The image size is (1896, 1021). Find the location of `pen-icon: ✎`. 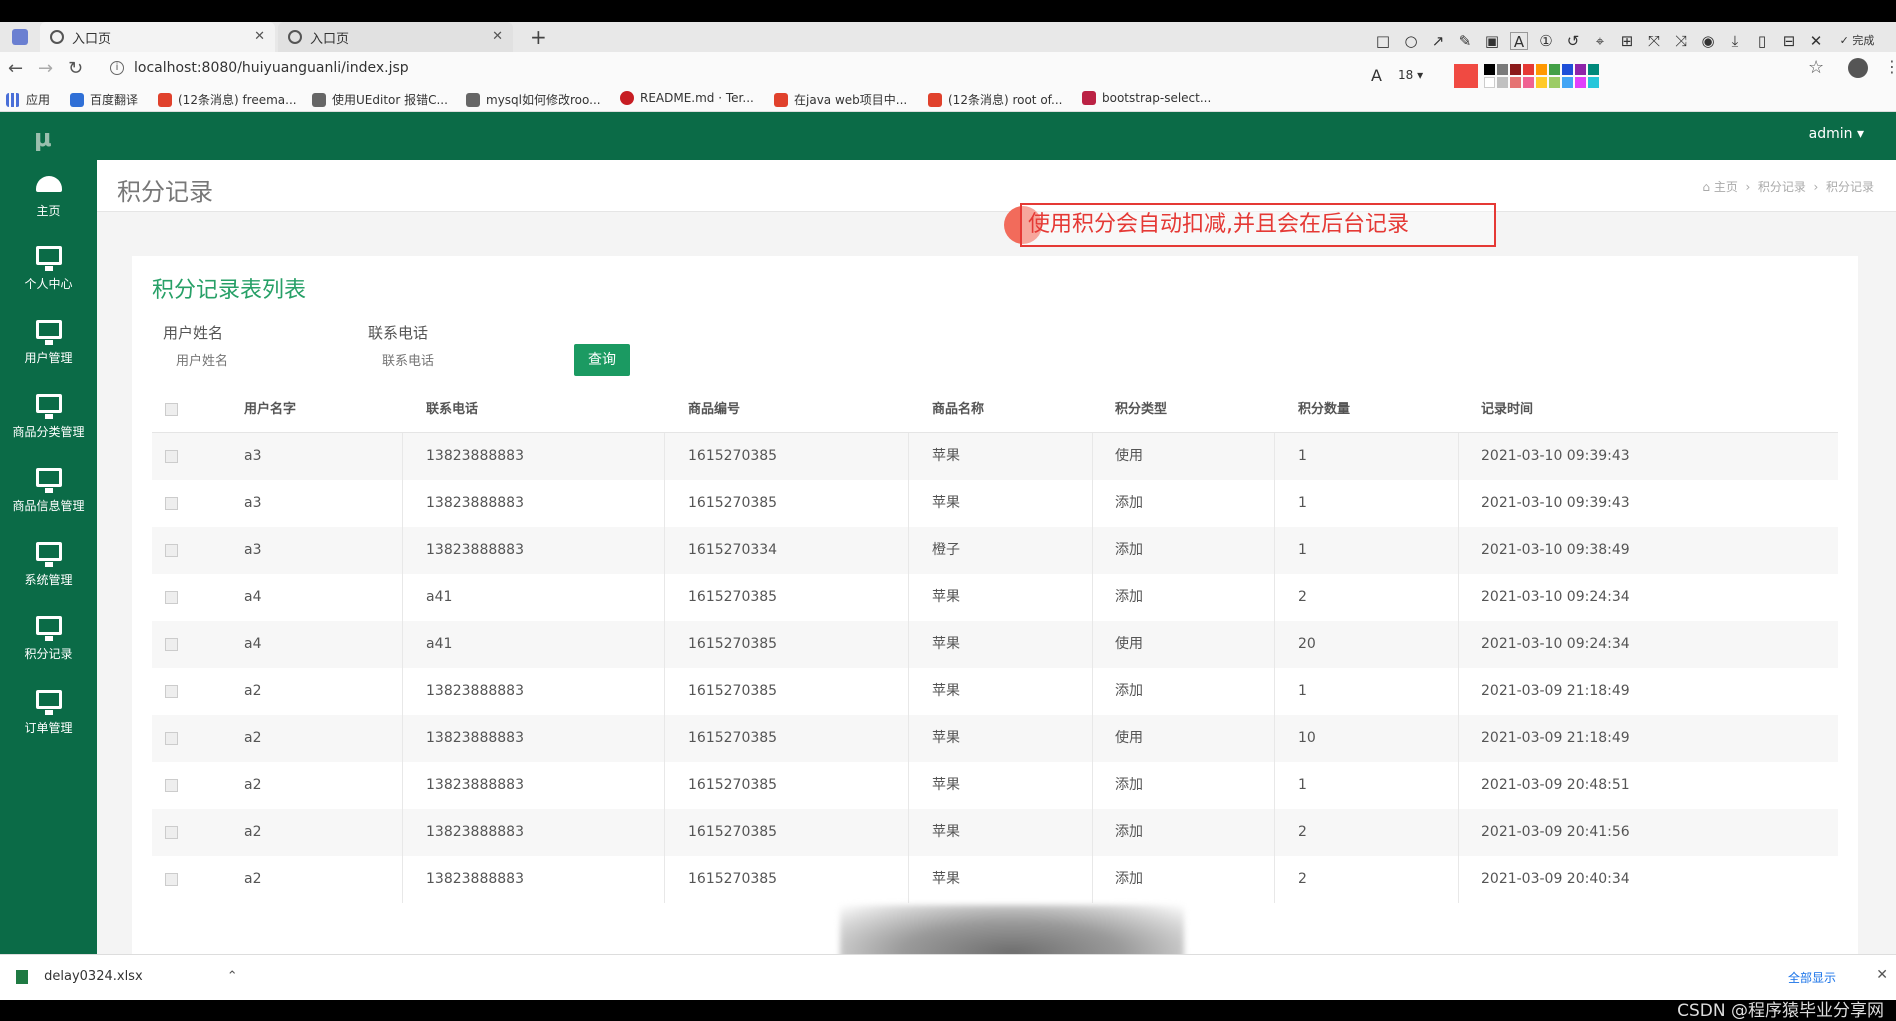

pen-icon: ✎ is located at coordinates (1465, 41).